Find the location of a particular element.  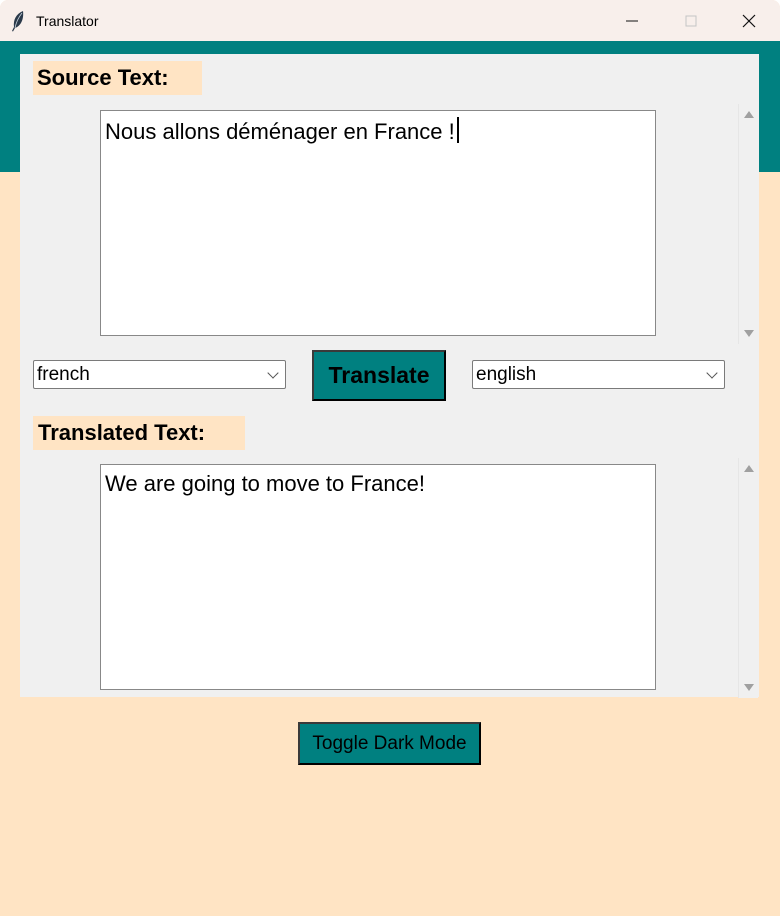

minimize-icon is located at coordinates (632, 20).